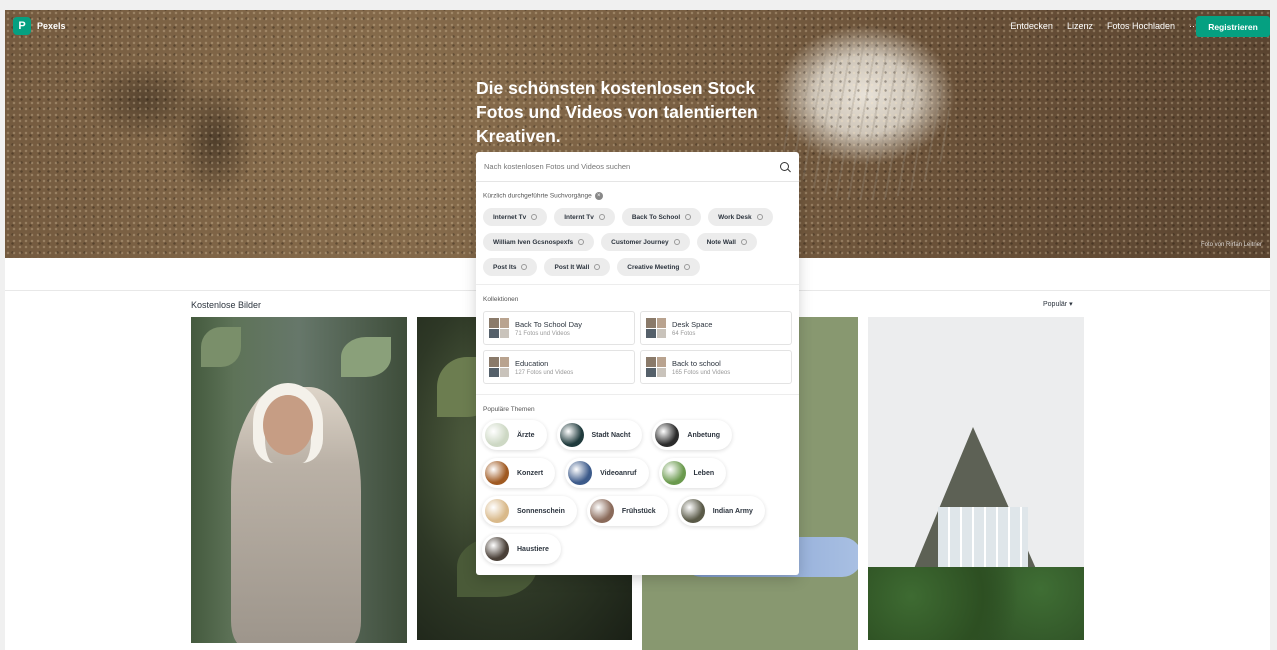 Image resolution: width=1277 pixels, height=650 pixels. Describe the element at coordinates (584, 217) in the screenshot. I see `recent-chip: Internt Tv` at that location.